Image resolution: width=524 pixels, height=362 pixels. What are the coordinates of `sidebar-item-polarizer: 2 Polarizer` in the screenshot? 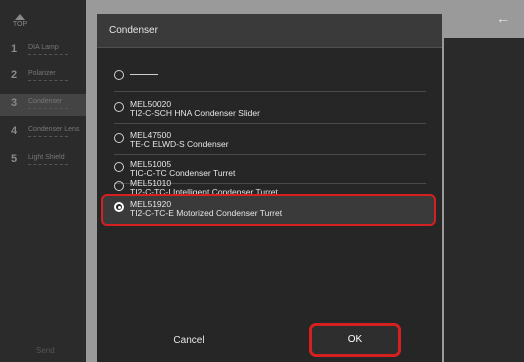 It's located at (43, 77).